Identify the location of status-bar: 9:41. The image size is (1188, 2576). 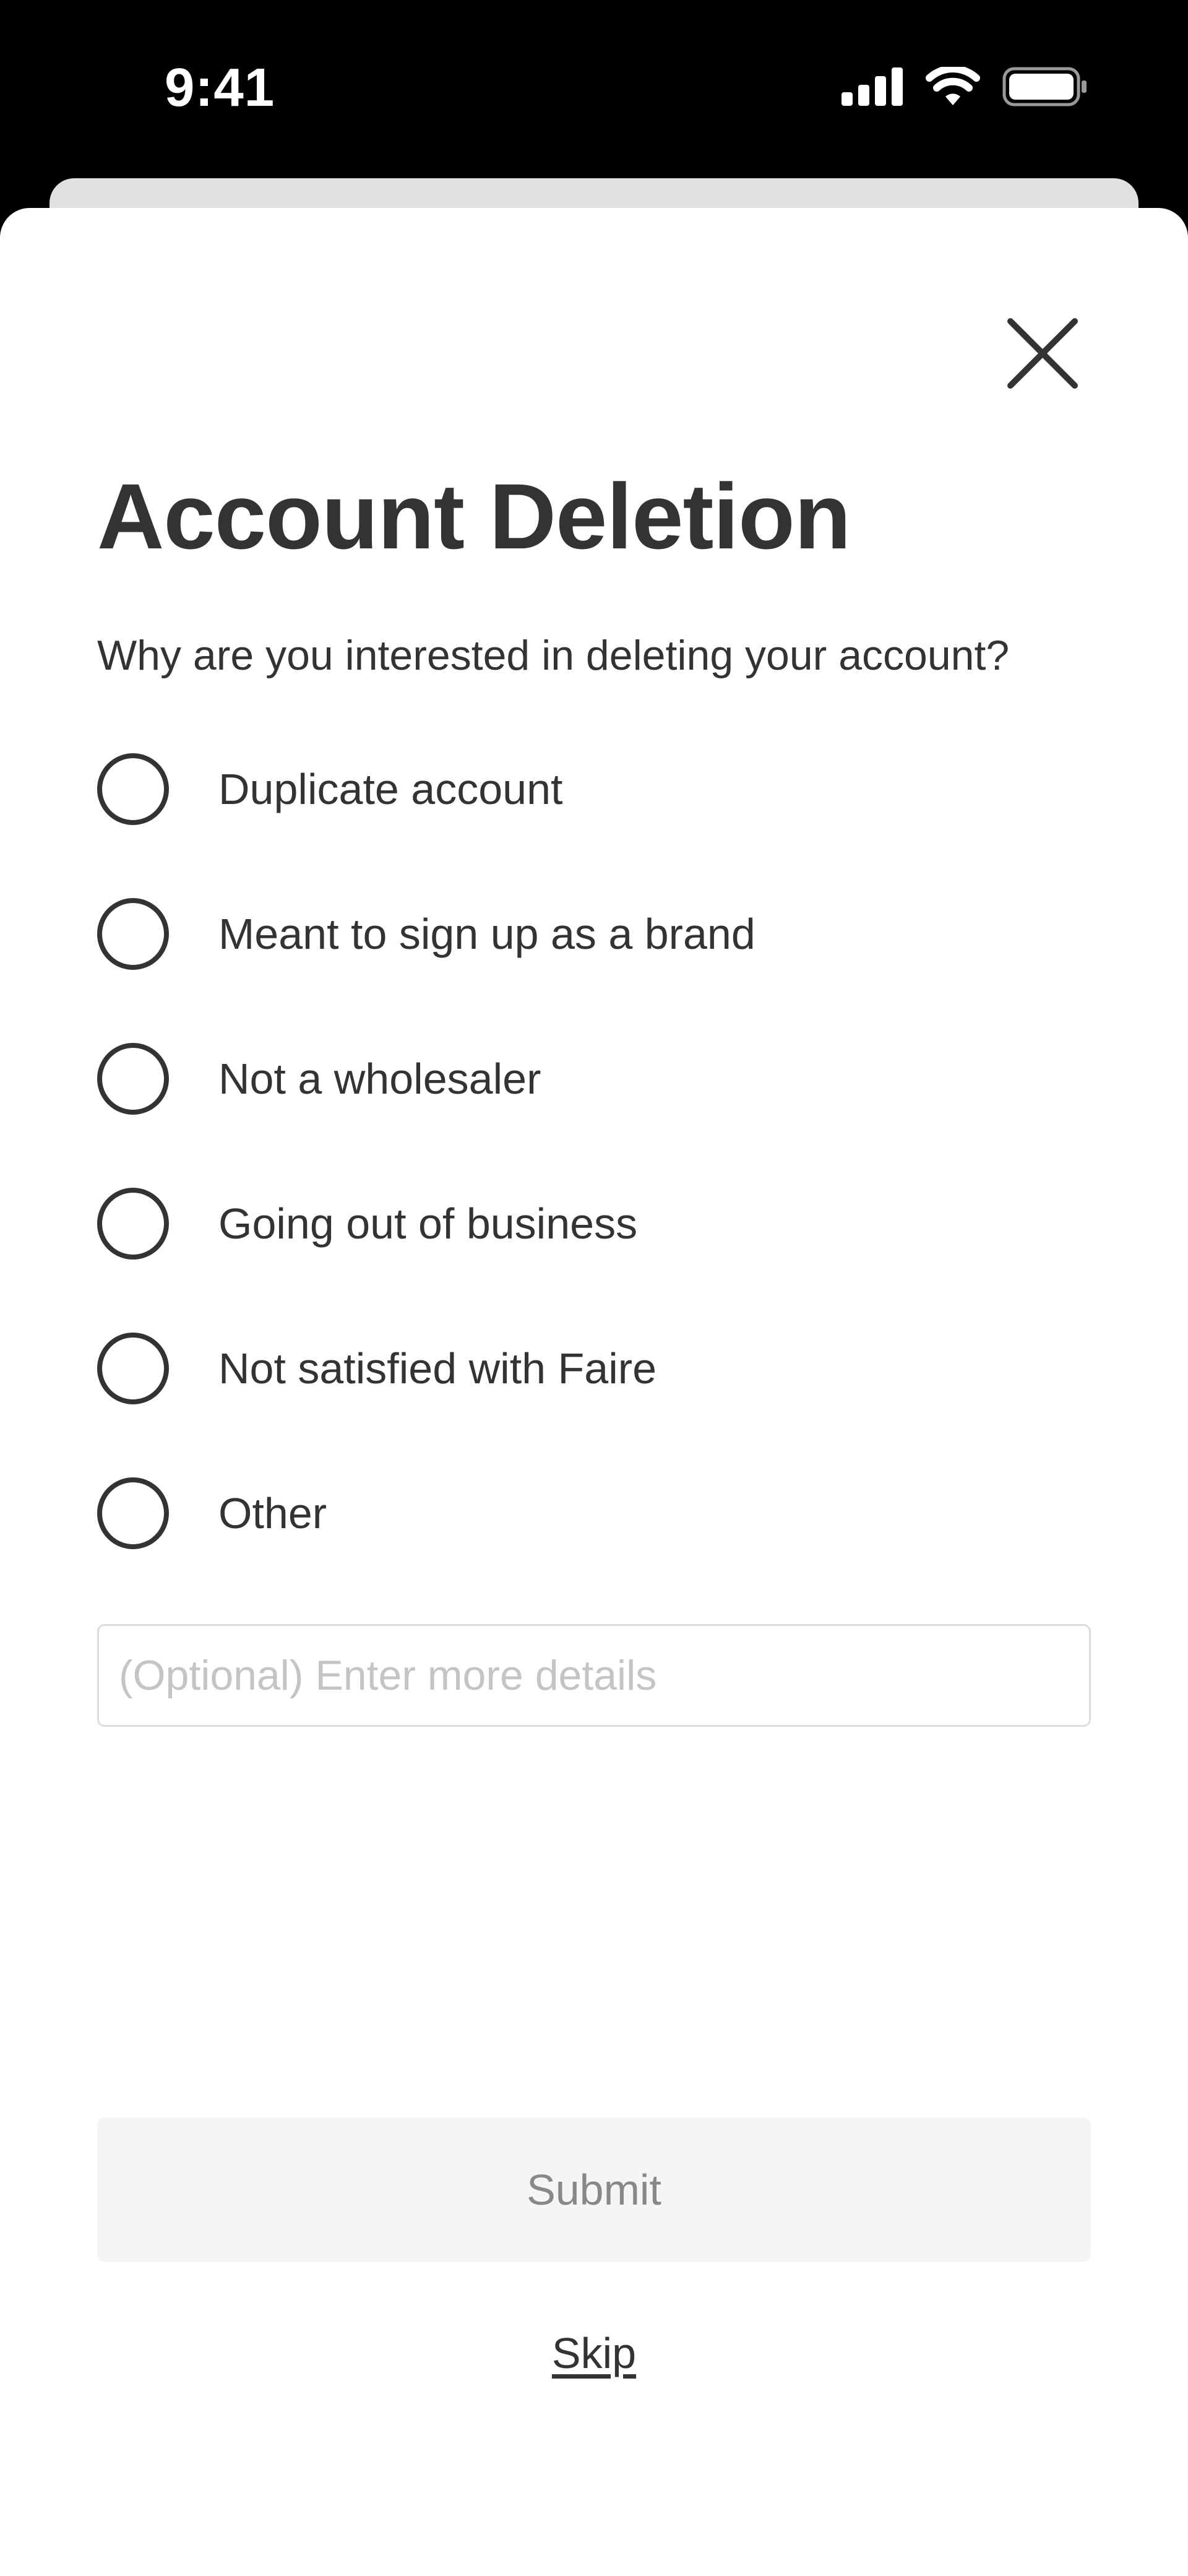
(594, 89).